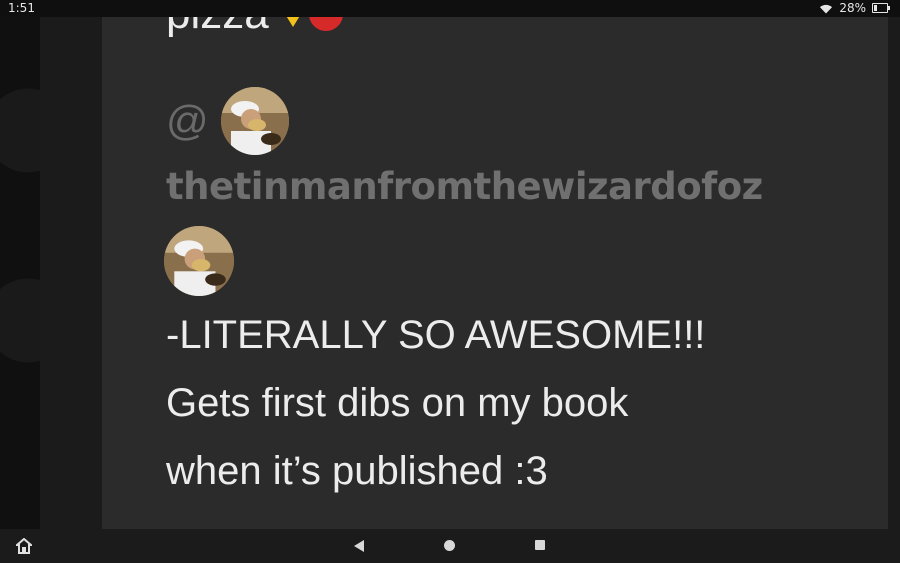  Describe the element at coordinates (187, 120) in the screenshot. I see `mention-symbol: @` at that location.